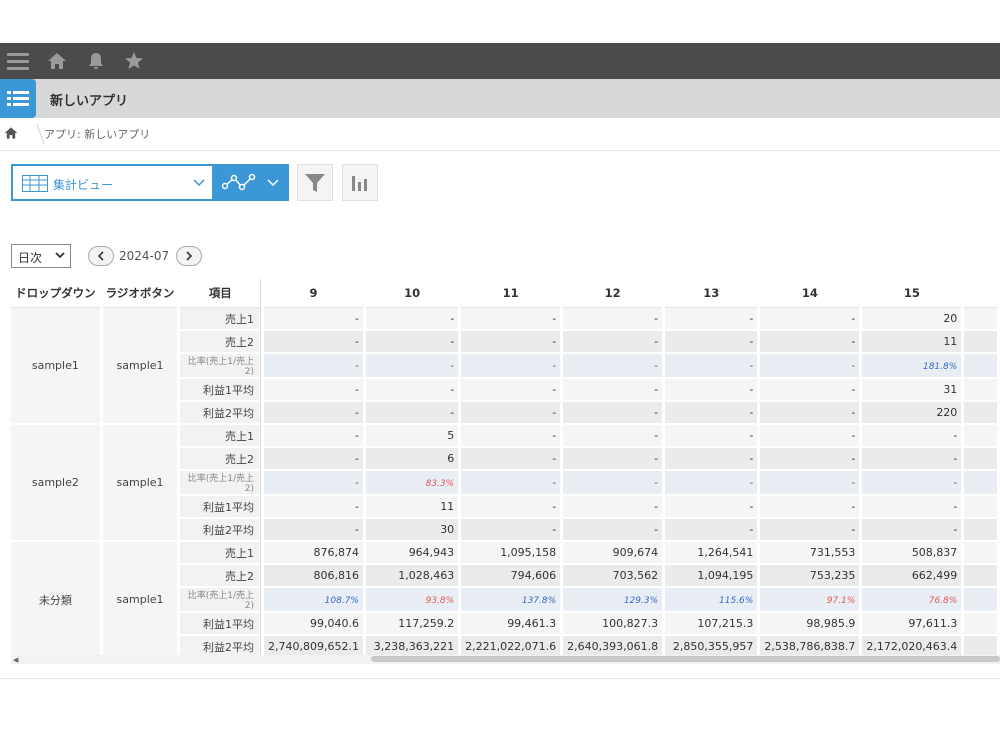 The height and width of the screenshot is (750, 1000). Describe the element at coordinates (57, 61) in the screenshot. I see `home-icon` at that location.